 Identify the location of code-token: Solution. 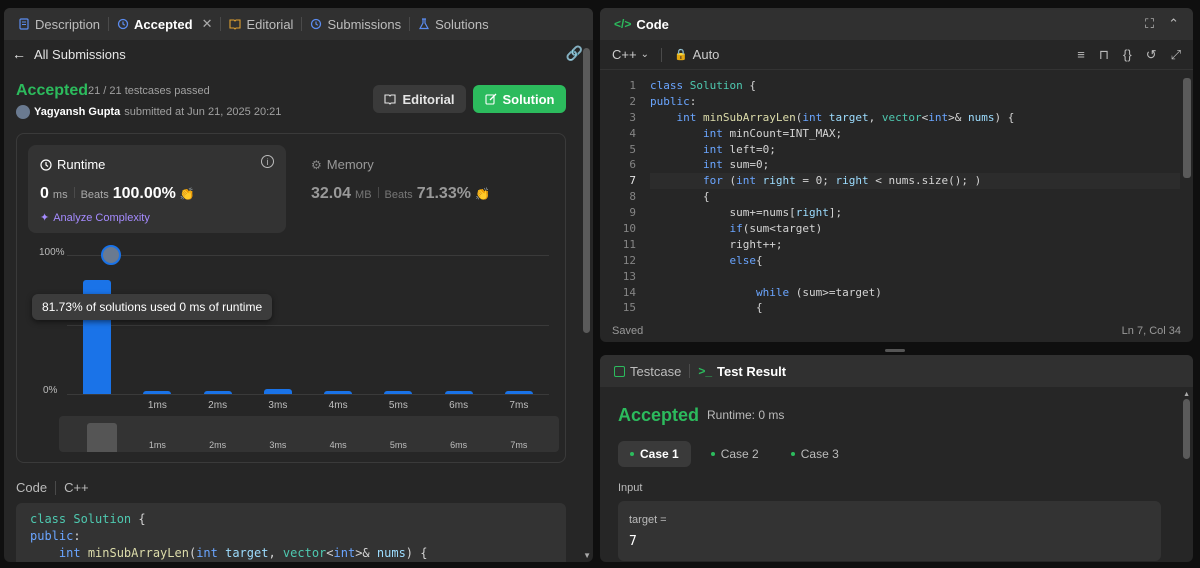
(102, 519).